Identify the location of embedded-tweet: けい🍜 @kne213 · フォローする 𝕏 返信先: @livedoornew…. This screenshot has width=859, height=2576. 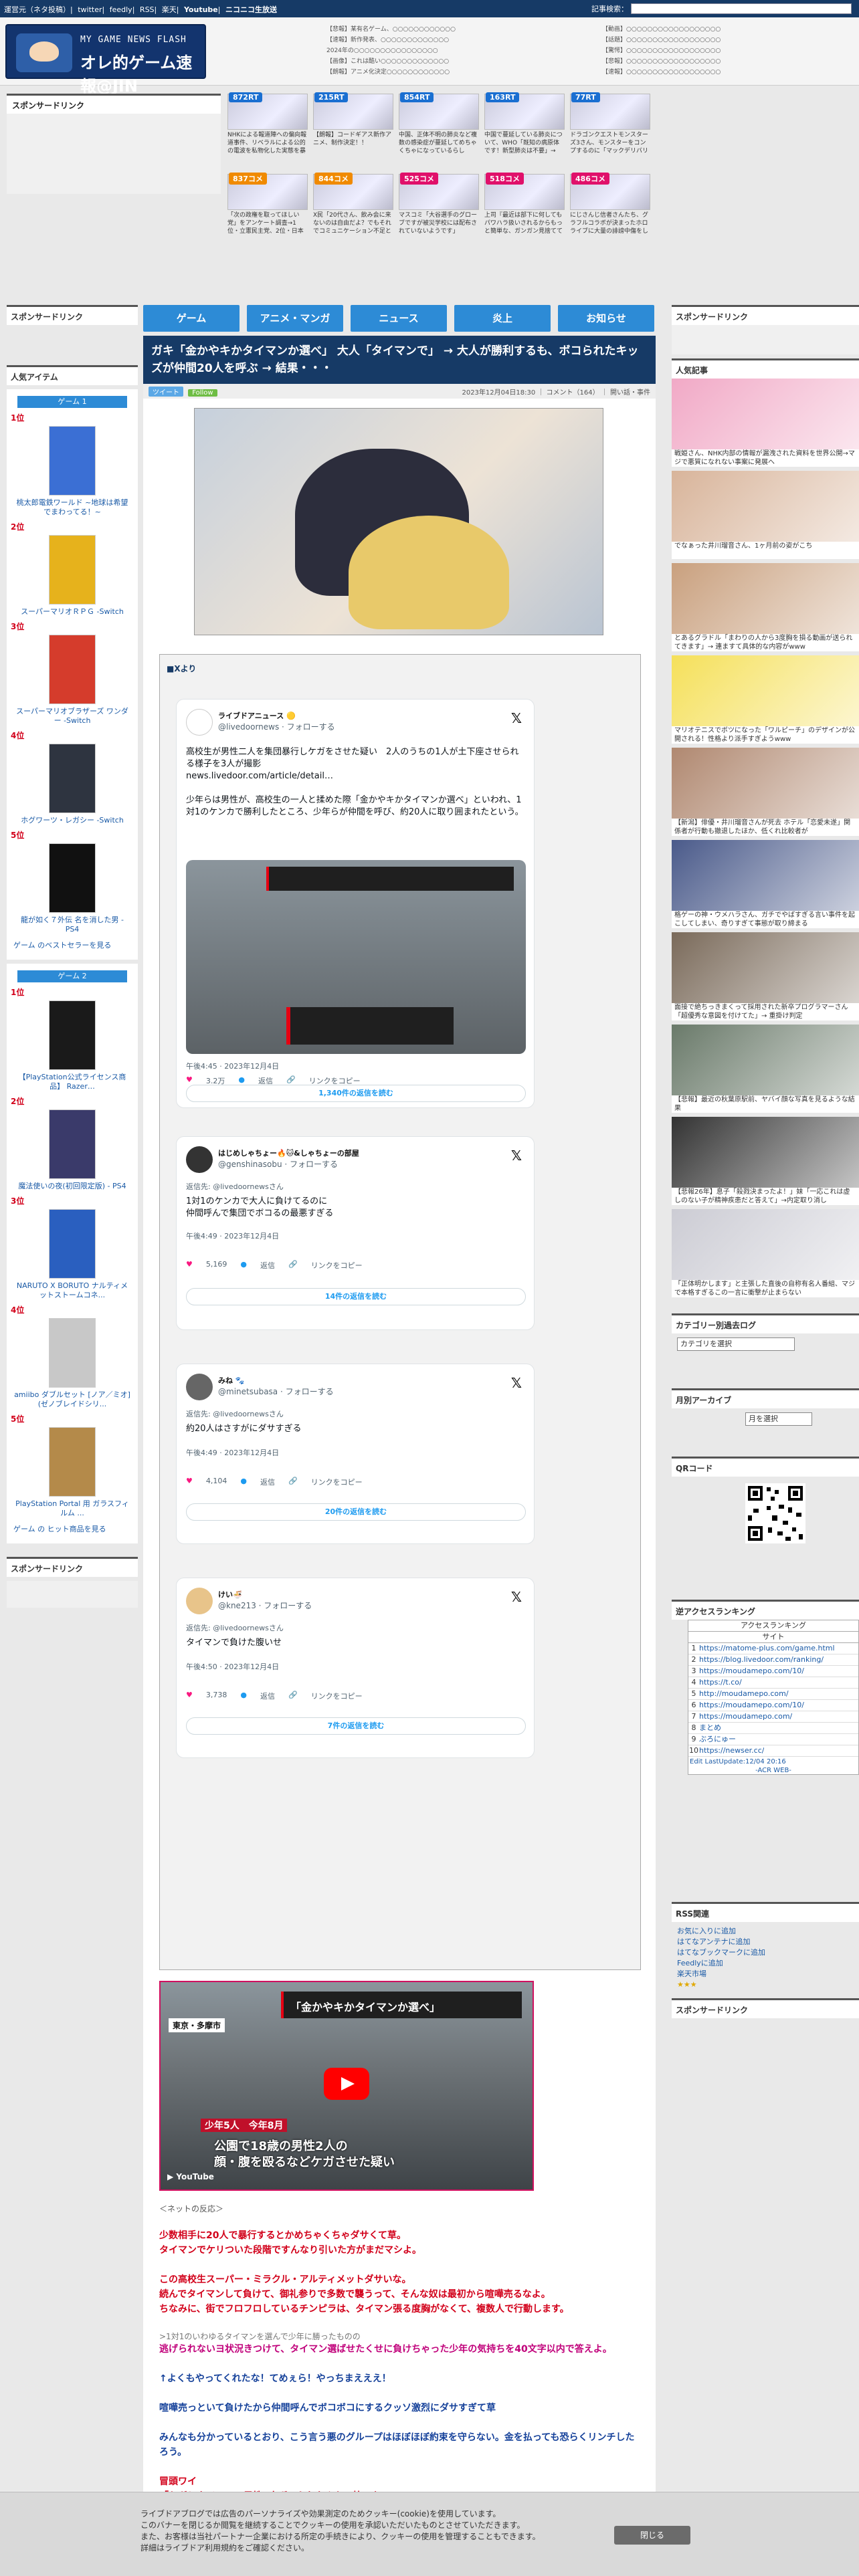
(356, 1668).